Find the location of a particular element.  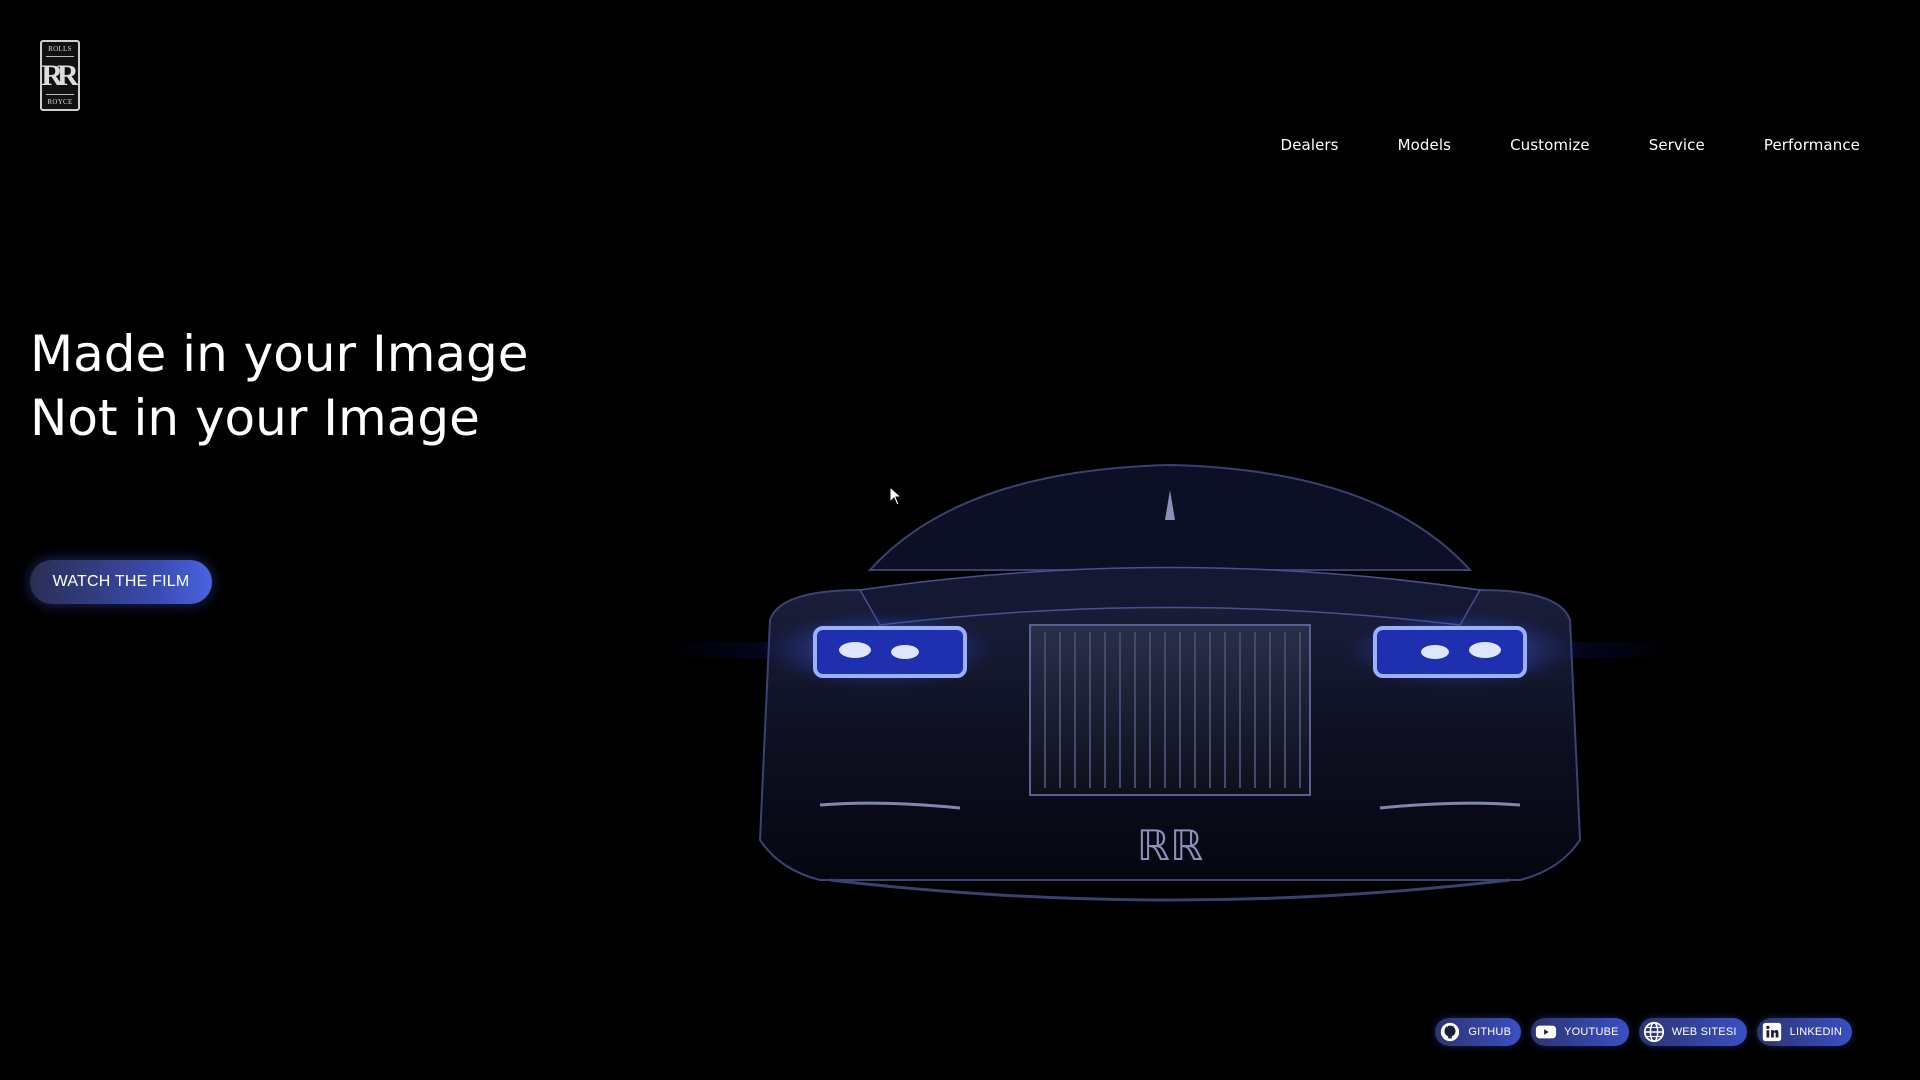

social-links: GITHUB YOUTUBE WEB SITESI LINKEDIN is located at coordinates (1643, 1032).